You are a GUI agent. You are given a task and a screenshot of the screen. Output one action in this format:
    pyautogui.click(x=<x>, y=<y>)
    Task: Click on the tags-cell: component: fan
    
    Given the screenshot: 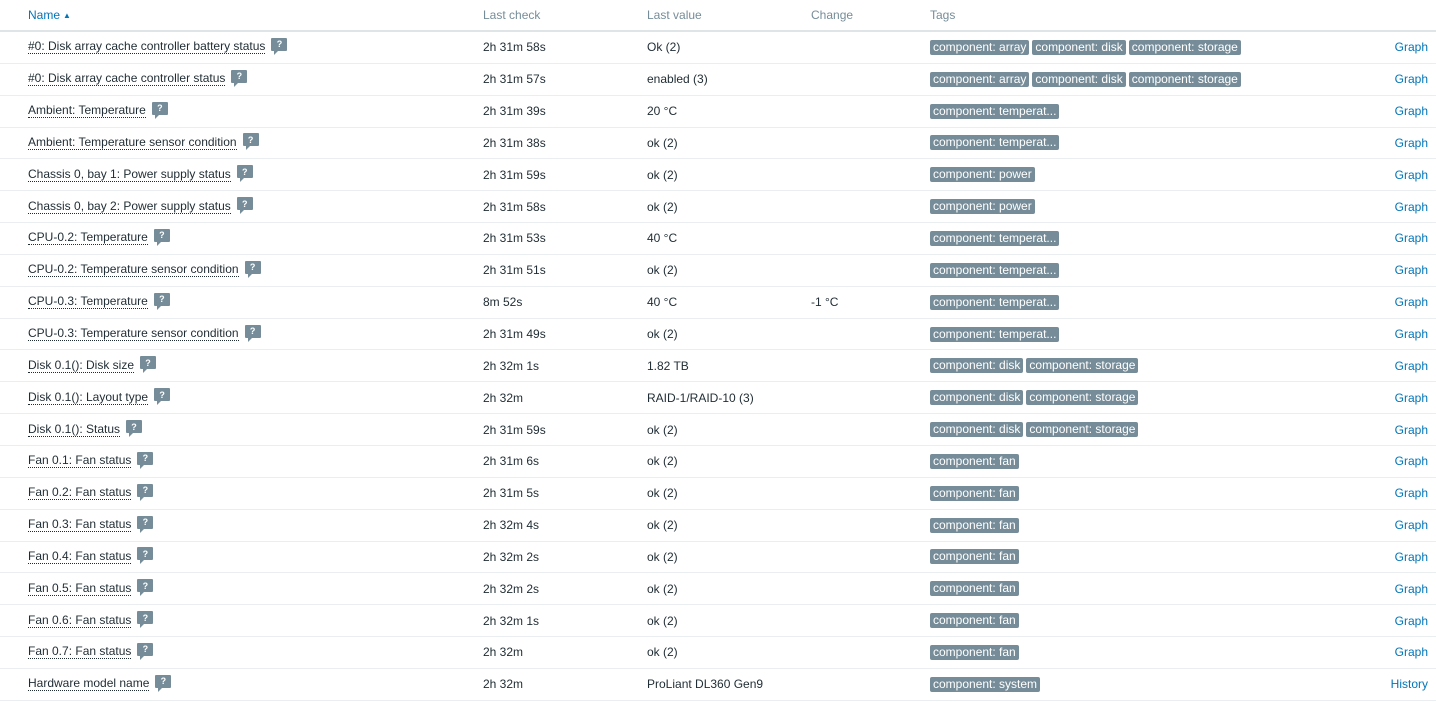 What is the action you would take?
    pyautogui.click(x=976, y=525)
    